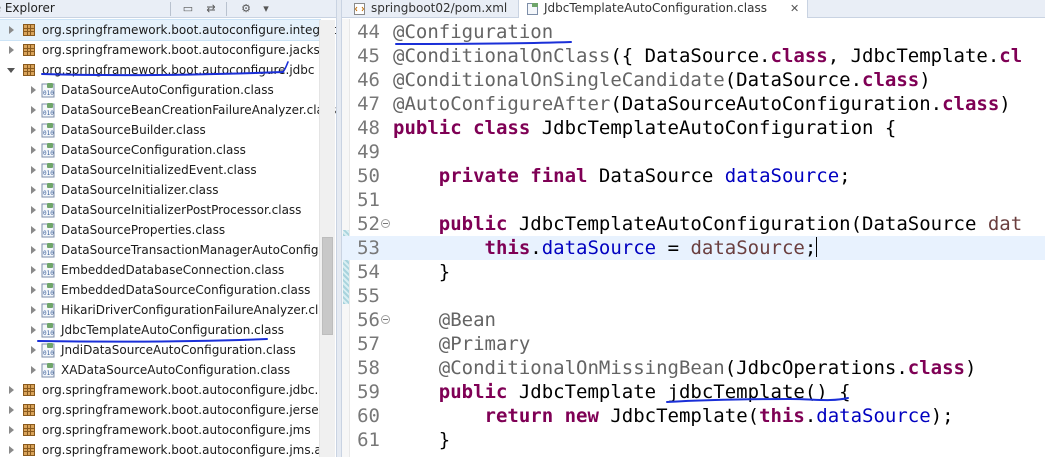 The image size is (1045, 457). What do you see at coordinates (693, 152) in the screenshot?
I see `code-line: 49` at bounding box center [693, 152].